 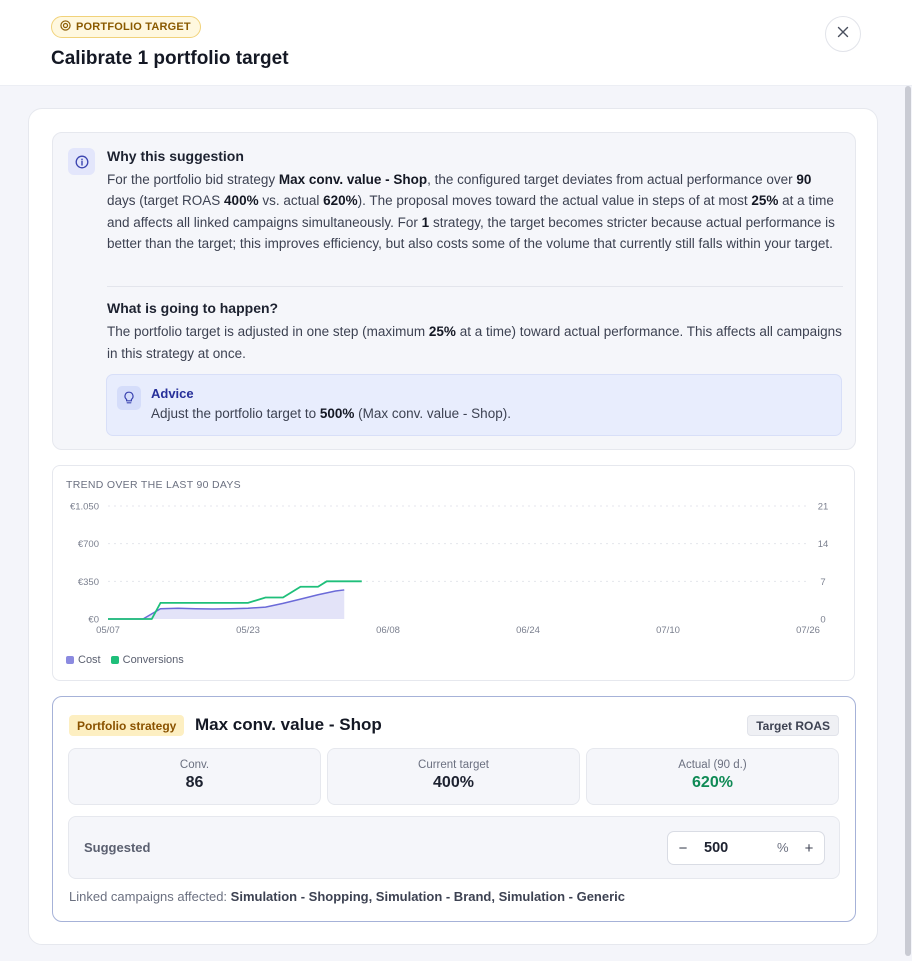 I want to click on decrement-button: −, so click(x=683, y=848).